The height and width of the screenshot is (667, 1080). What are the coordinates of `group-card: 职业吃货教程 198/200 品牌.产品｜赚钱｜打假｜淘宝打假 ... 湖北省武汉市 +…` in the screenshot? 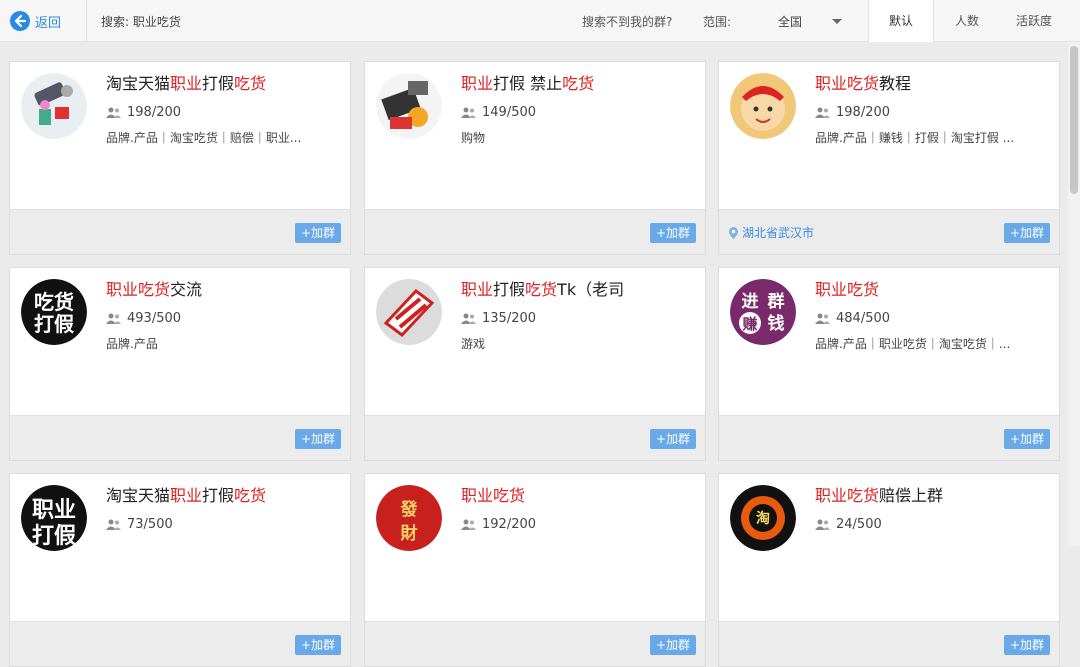 It's located at (889, 158).